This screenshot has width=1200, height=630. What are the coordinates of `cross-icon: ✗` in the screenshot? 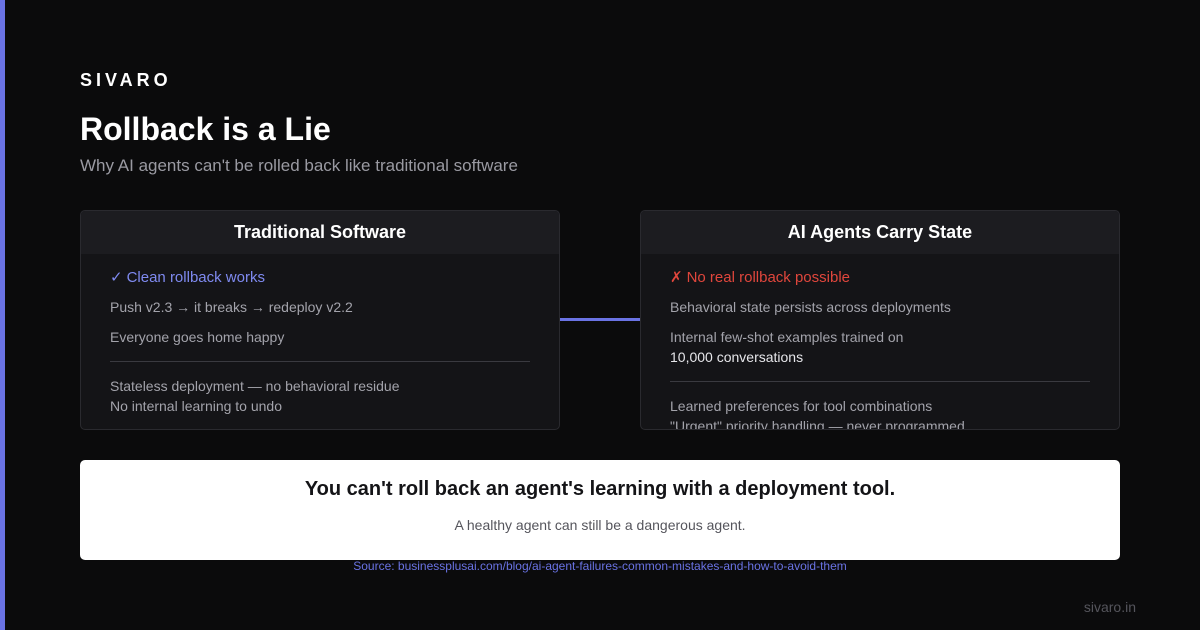 It's located at (676, 277).